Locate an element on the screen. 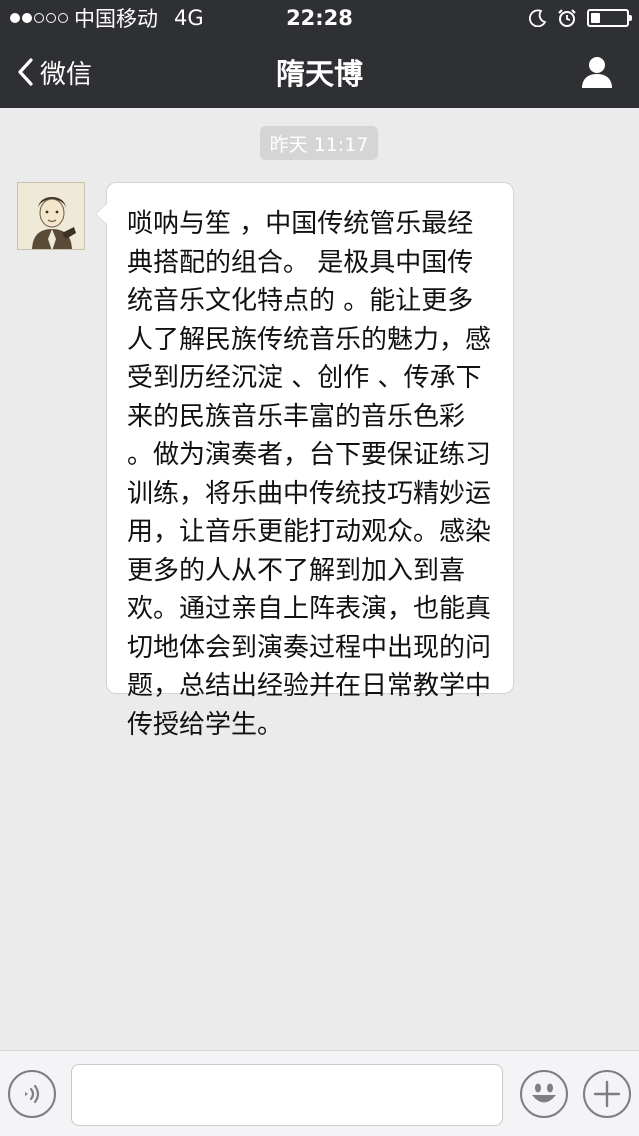 The width and height of the screenshot is (639, 1136). nav-bar: 微信 隋天博 is located at coordinates (319, 72).